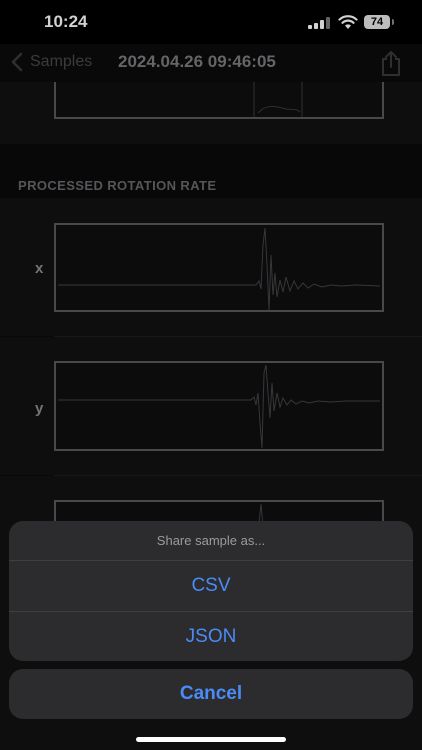  What do you see at coordinates (211, 636) in the screenshot?
I see `share-json-button: JSON` at bounding box center [211, 636].